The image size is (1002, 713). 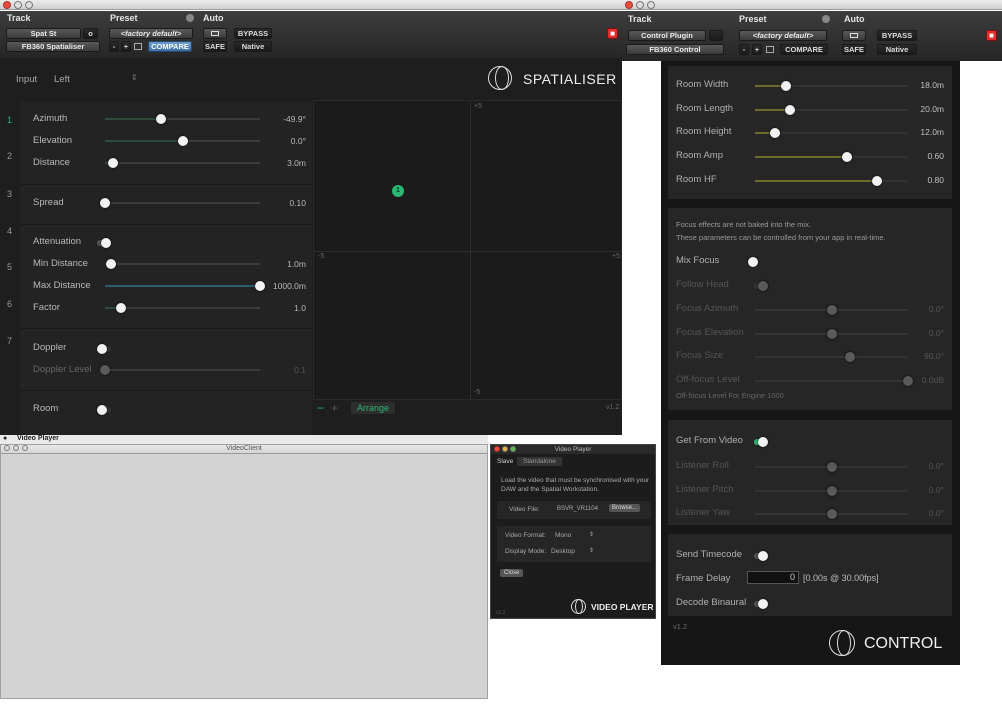 What do you see at coordinates (512, 573) in the screenshot?
I see `close-button: Close` at bounding box center [512, 573].